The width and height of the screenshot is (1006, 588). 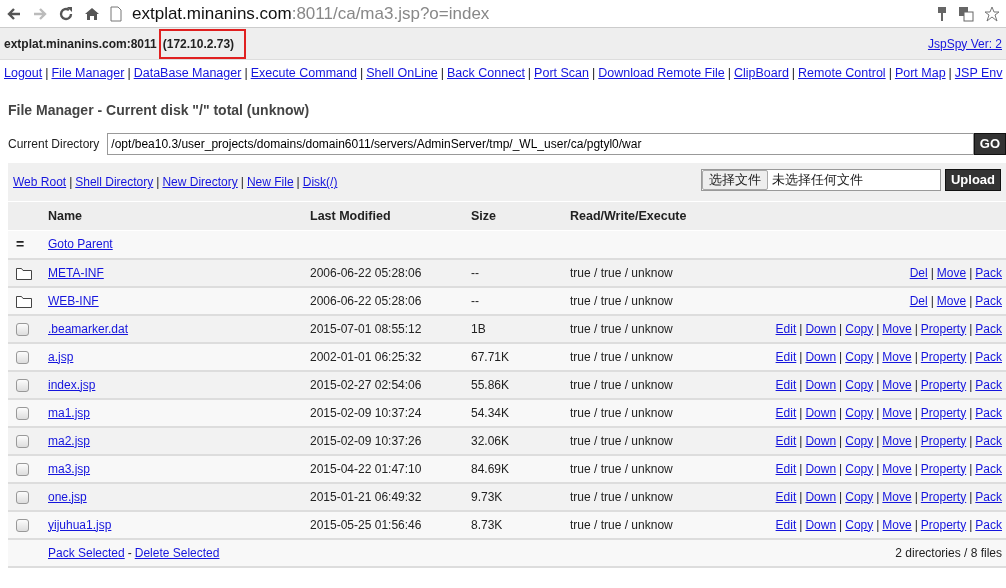 What do you see at coordinates (69, 468) in the screenshot?
I see `file-link: ma3.jsp` at bounding box center [69, 468].